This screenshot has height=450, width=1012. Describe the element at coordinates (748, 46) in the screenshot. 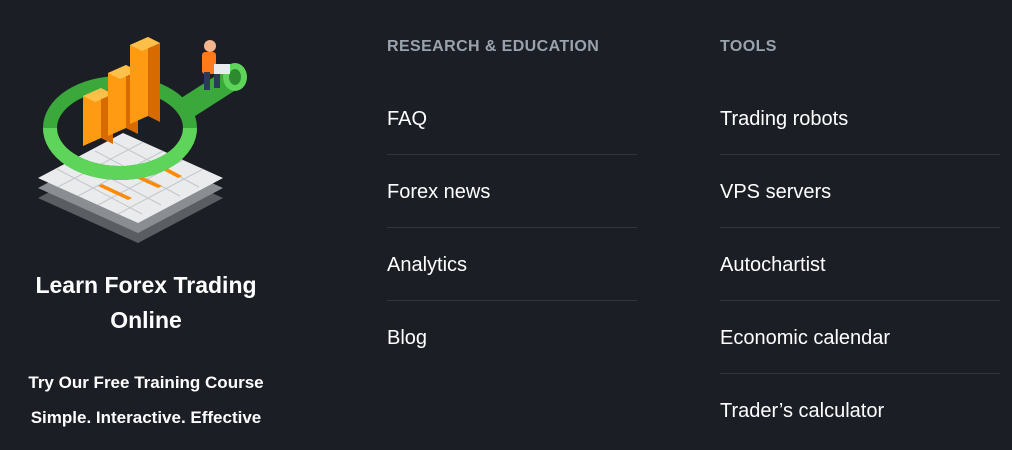

I see `column-heading-tools: TOOLS` at that location.